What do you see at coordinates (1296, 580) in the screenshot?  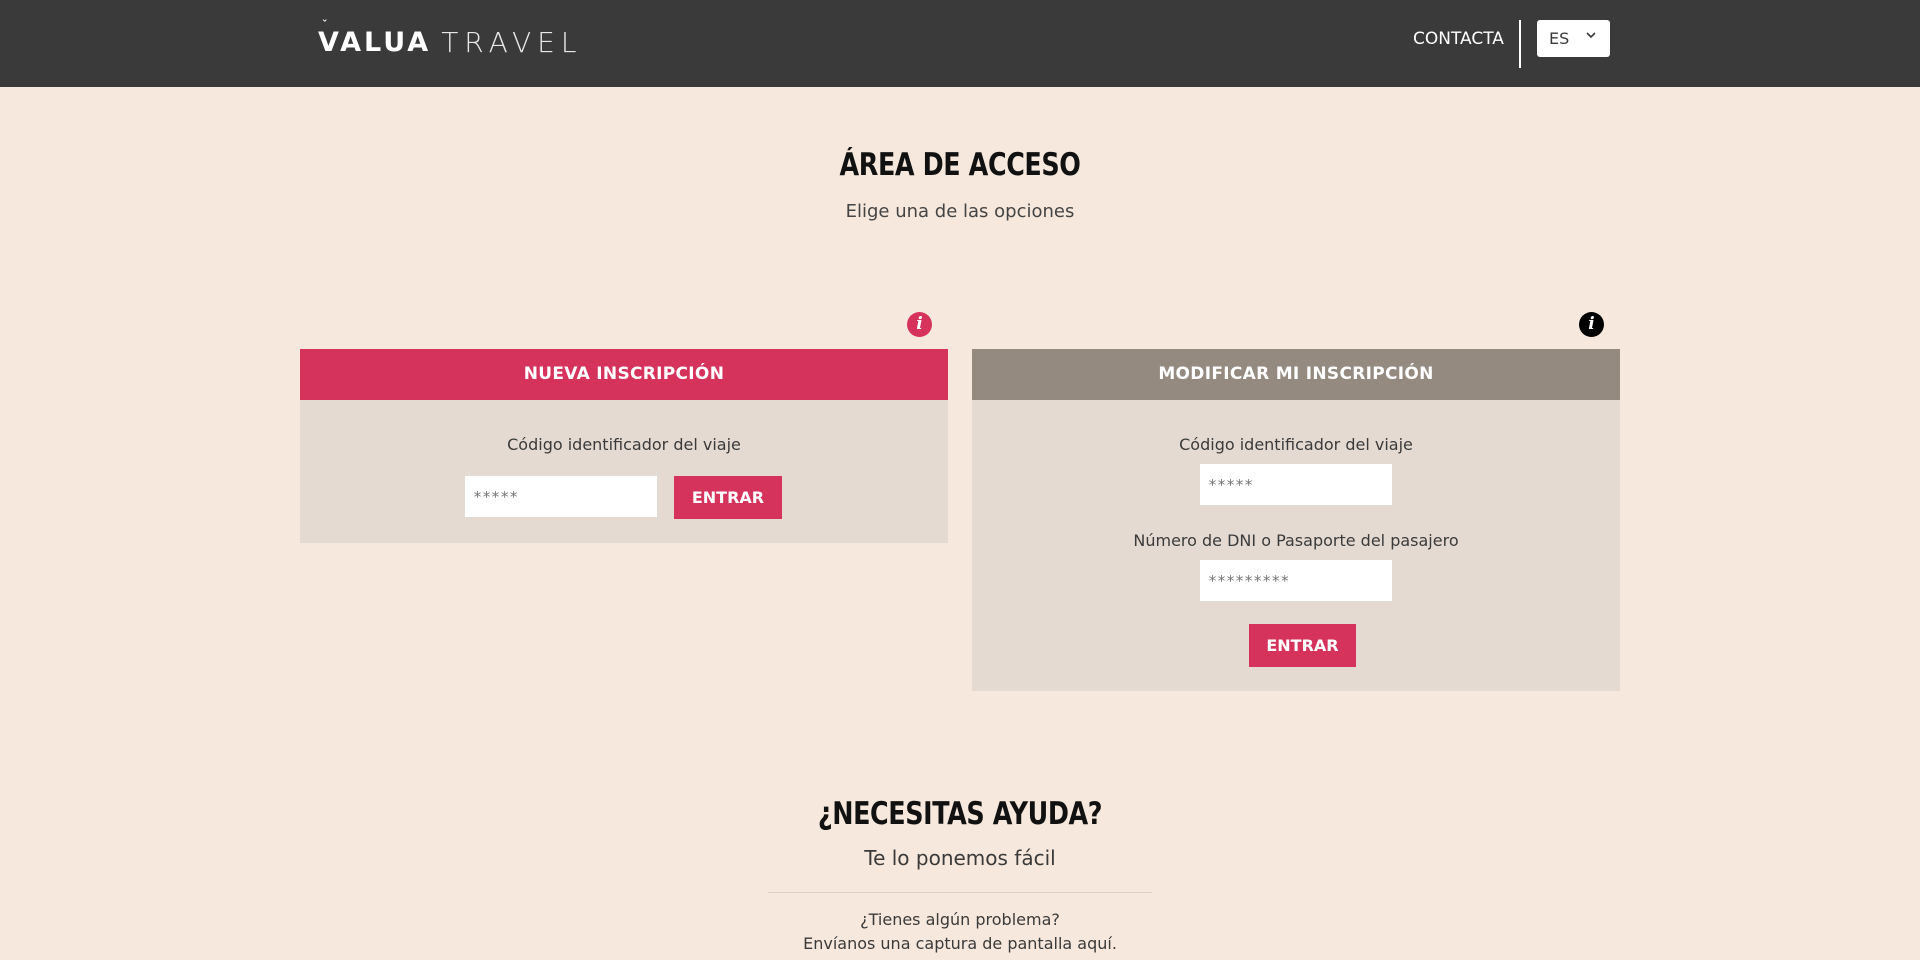 I see `passenger-id-input` at bounding box center [1296, 580].